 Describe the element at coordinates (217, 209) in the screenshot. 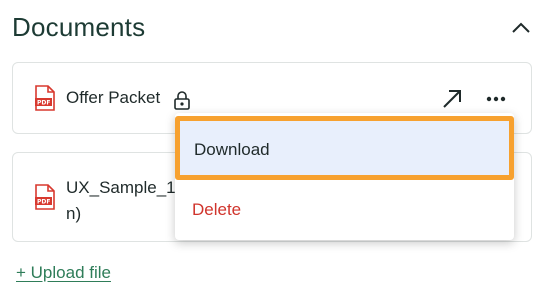

I see `delete-label: Delete` at that location.